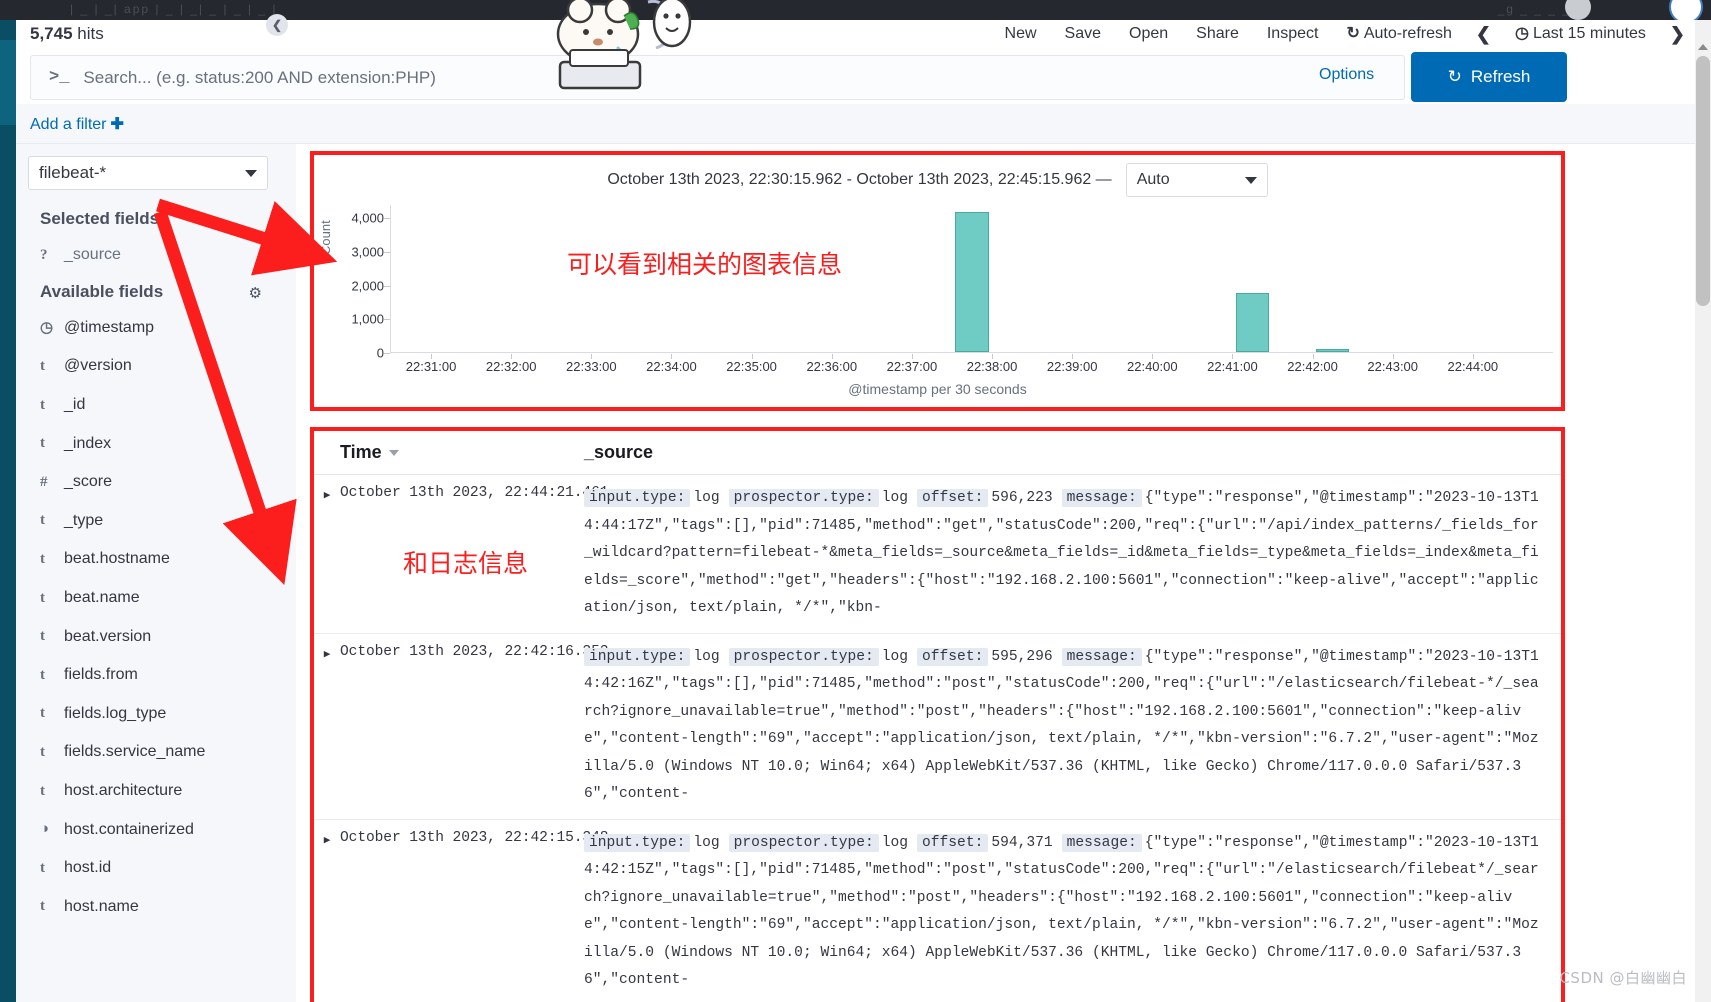 This screenshot has width=1711, height=1002. What do you see at coordinates (156, 255) in the screenshot?
I see `field-item--source: ? _source` at bounding box center [156, 255].